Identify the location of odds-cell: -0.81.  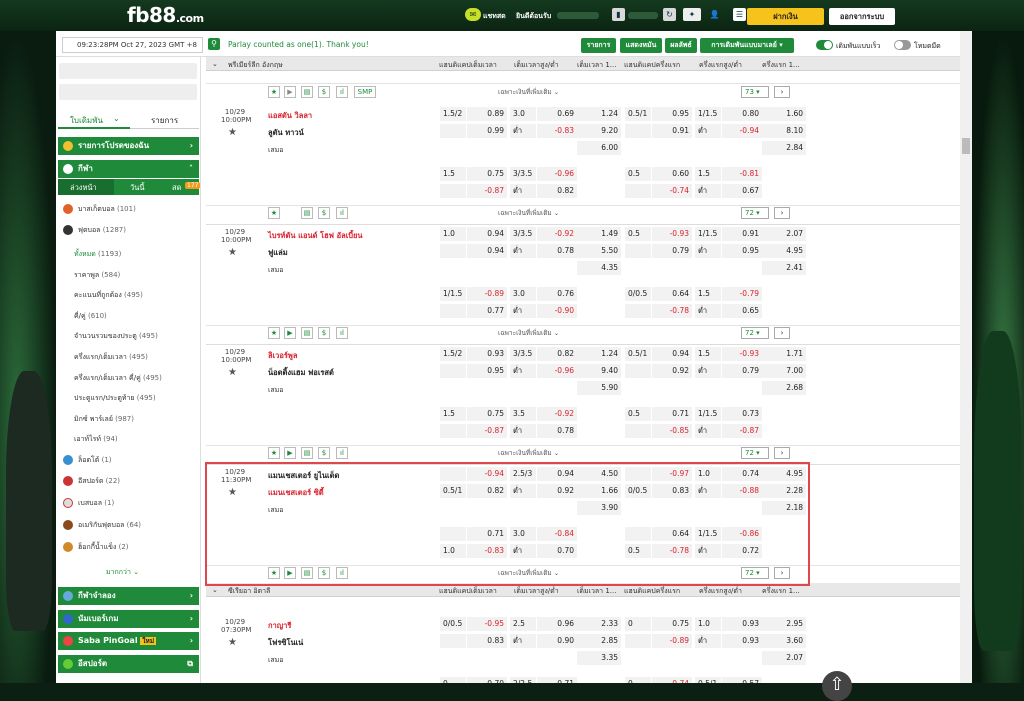
(742, 174).